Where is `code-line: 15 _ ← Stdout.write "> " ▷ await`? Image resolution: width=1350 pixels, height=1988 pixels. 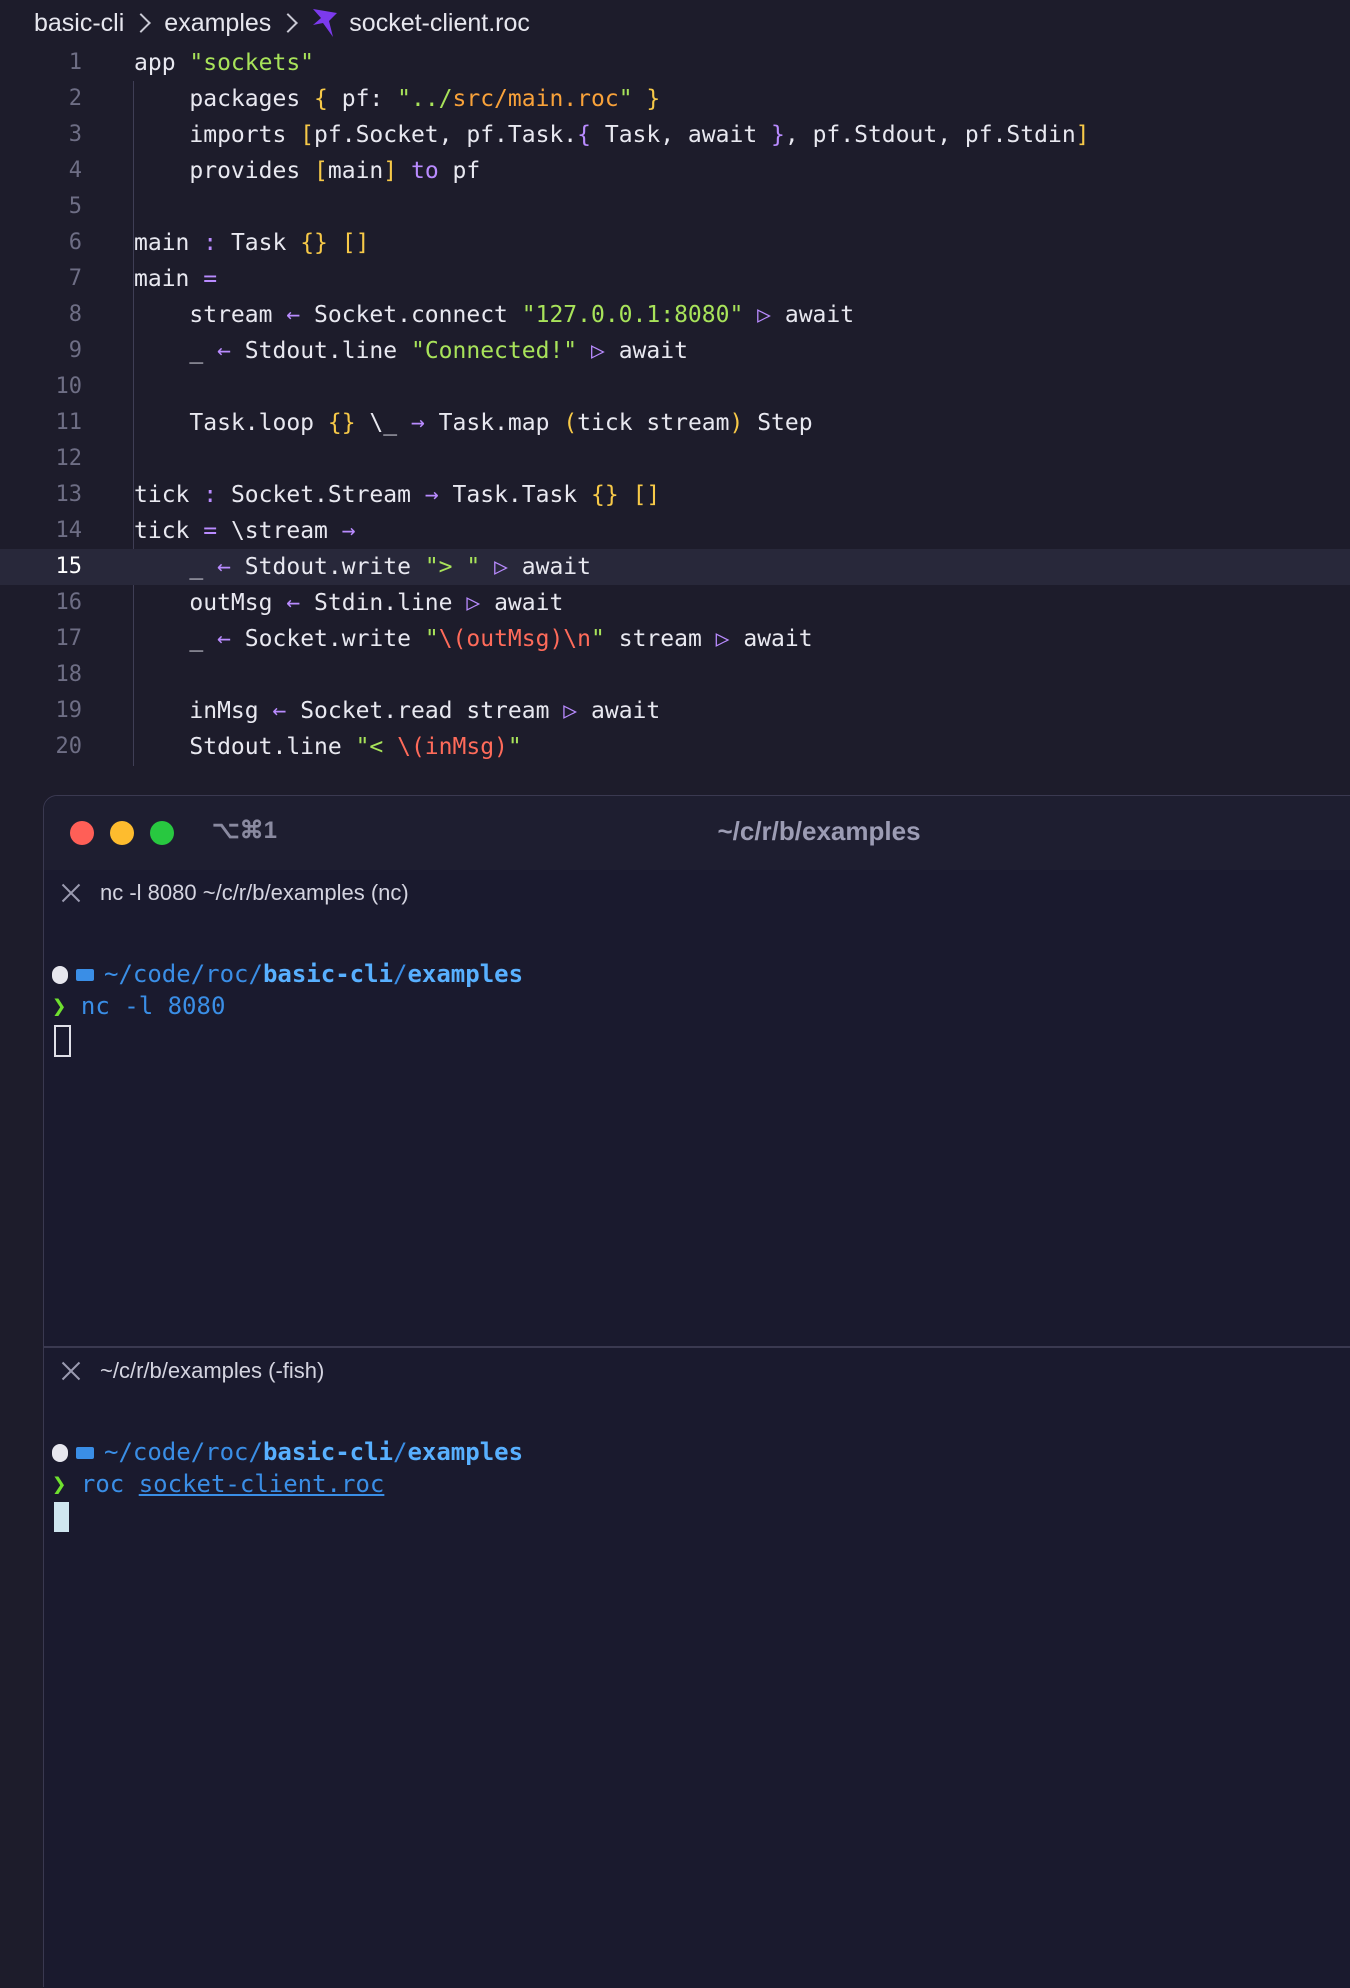 code-line: 15 _ ← Stdout.write "> " ▷ await is located at coordinates (675, 567).